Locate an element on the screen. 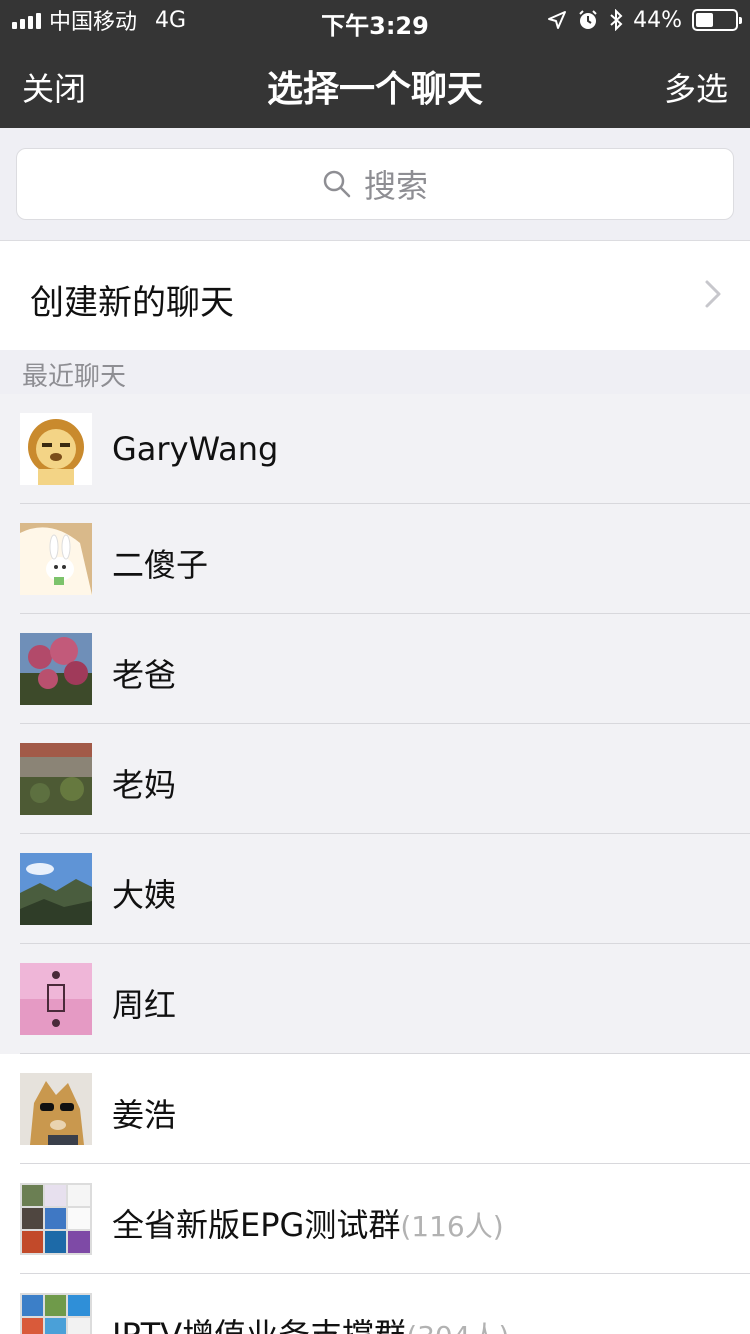  member-count: (304人) is located at coordinates (457, 1327).